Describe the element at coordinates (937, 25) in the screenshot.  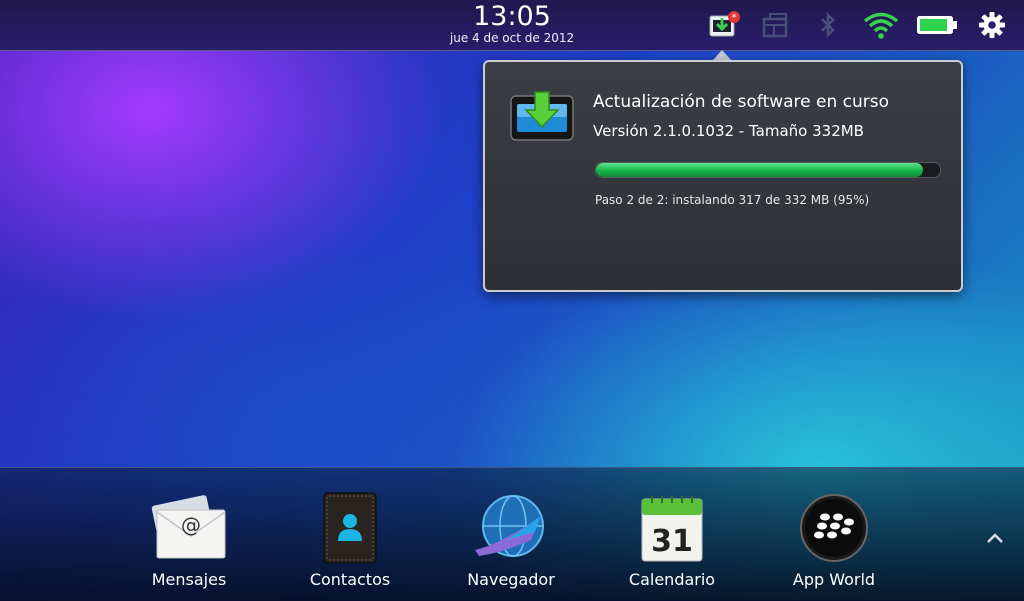
I see `battery-icon` at that location.